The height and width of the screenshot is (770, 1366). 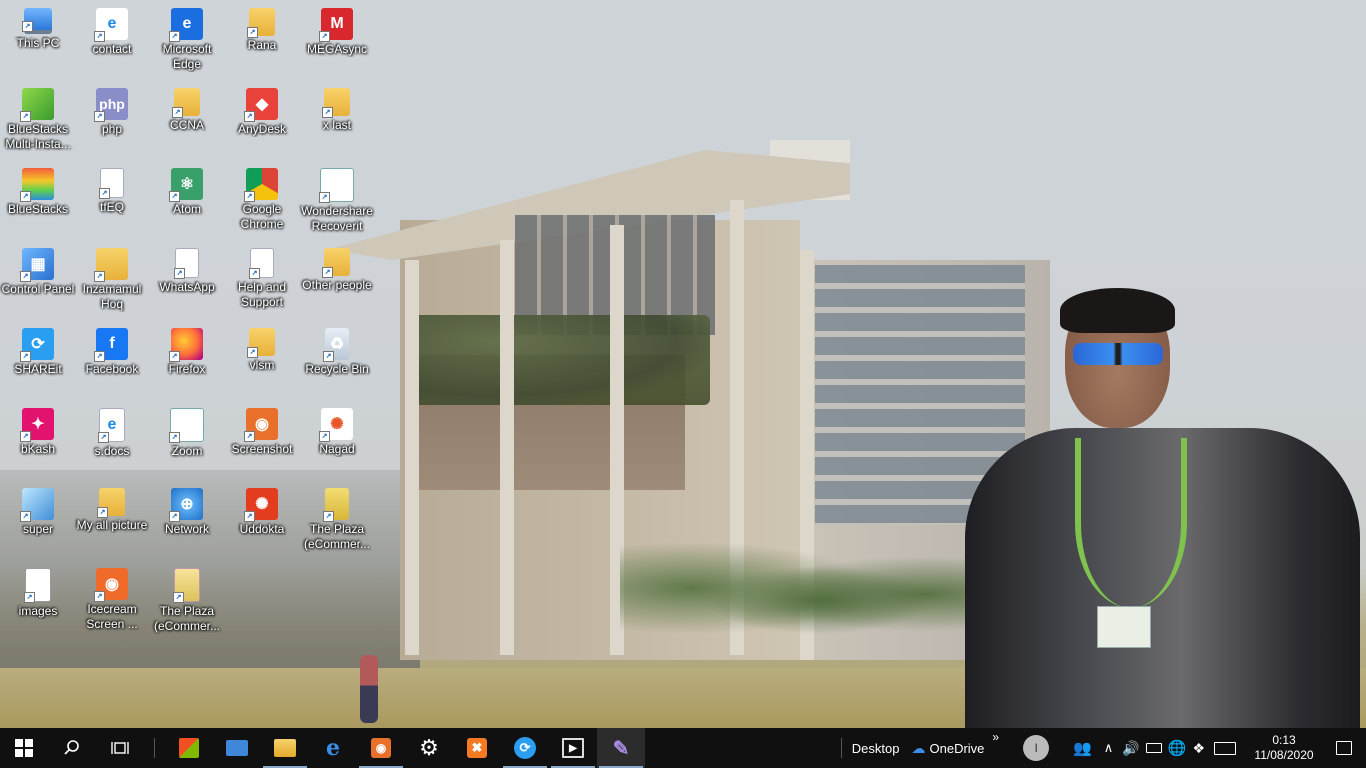 I want to click on desktop-icon-contact: e ↗ contact, so click(x=112, y=41).